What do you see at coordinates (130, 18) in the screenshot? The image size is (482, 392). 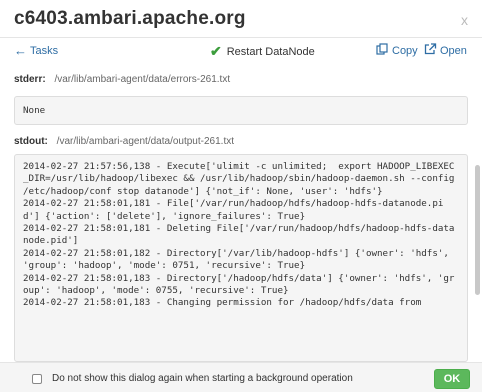 I see `dialog-title: c6403.ambari.apache.org` at bounding box center [130, 18].